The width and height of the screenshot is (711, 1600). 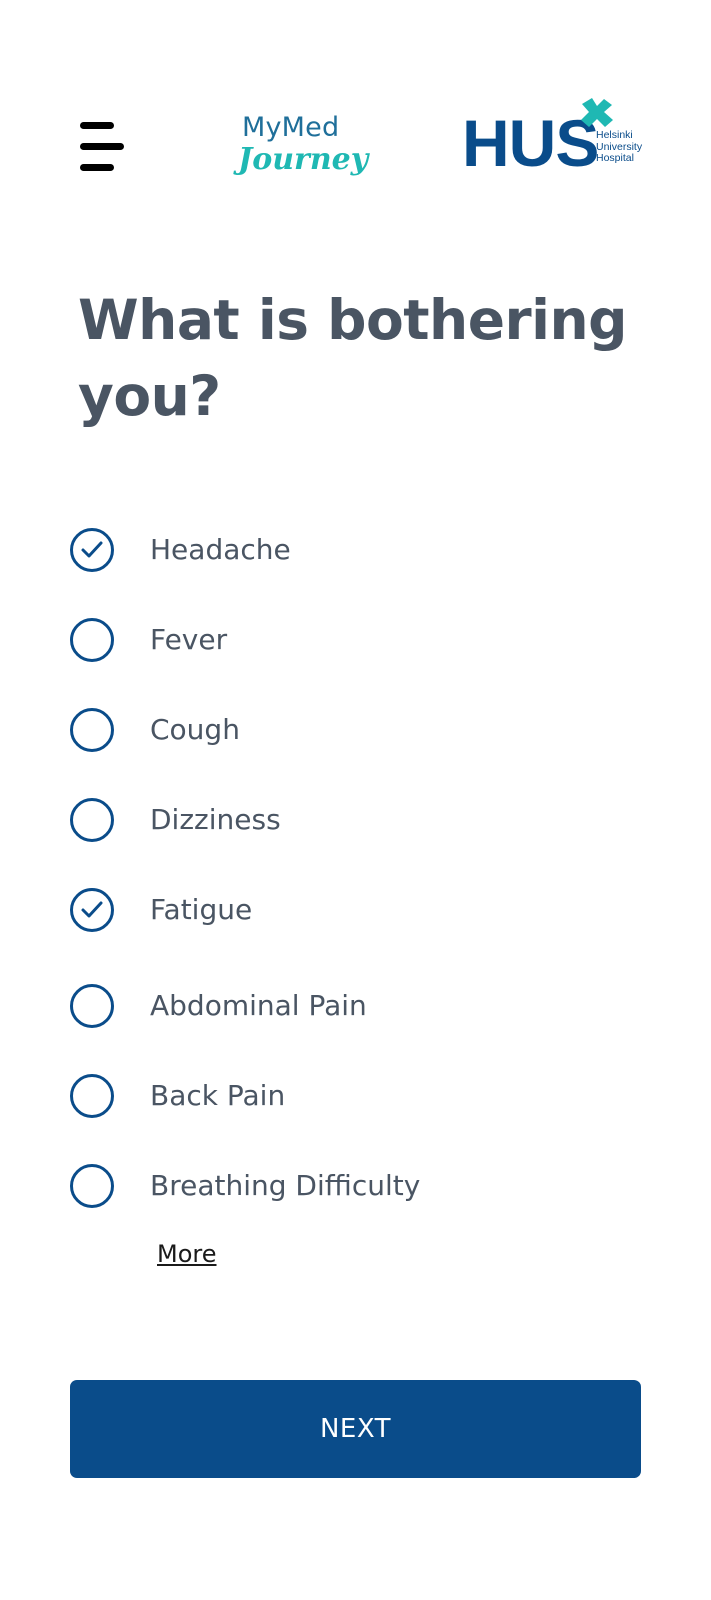 I want to click on symptom-option-abdominal-pain: Abdominal Pain, so click(x=350, y=1014).